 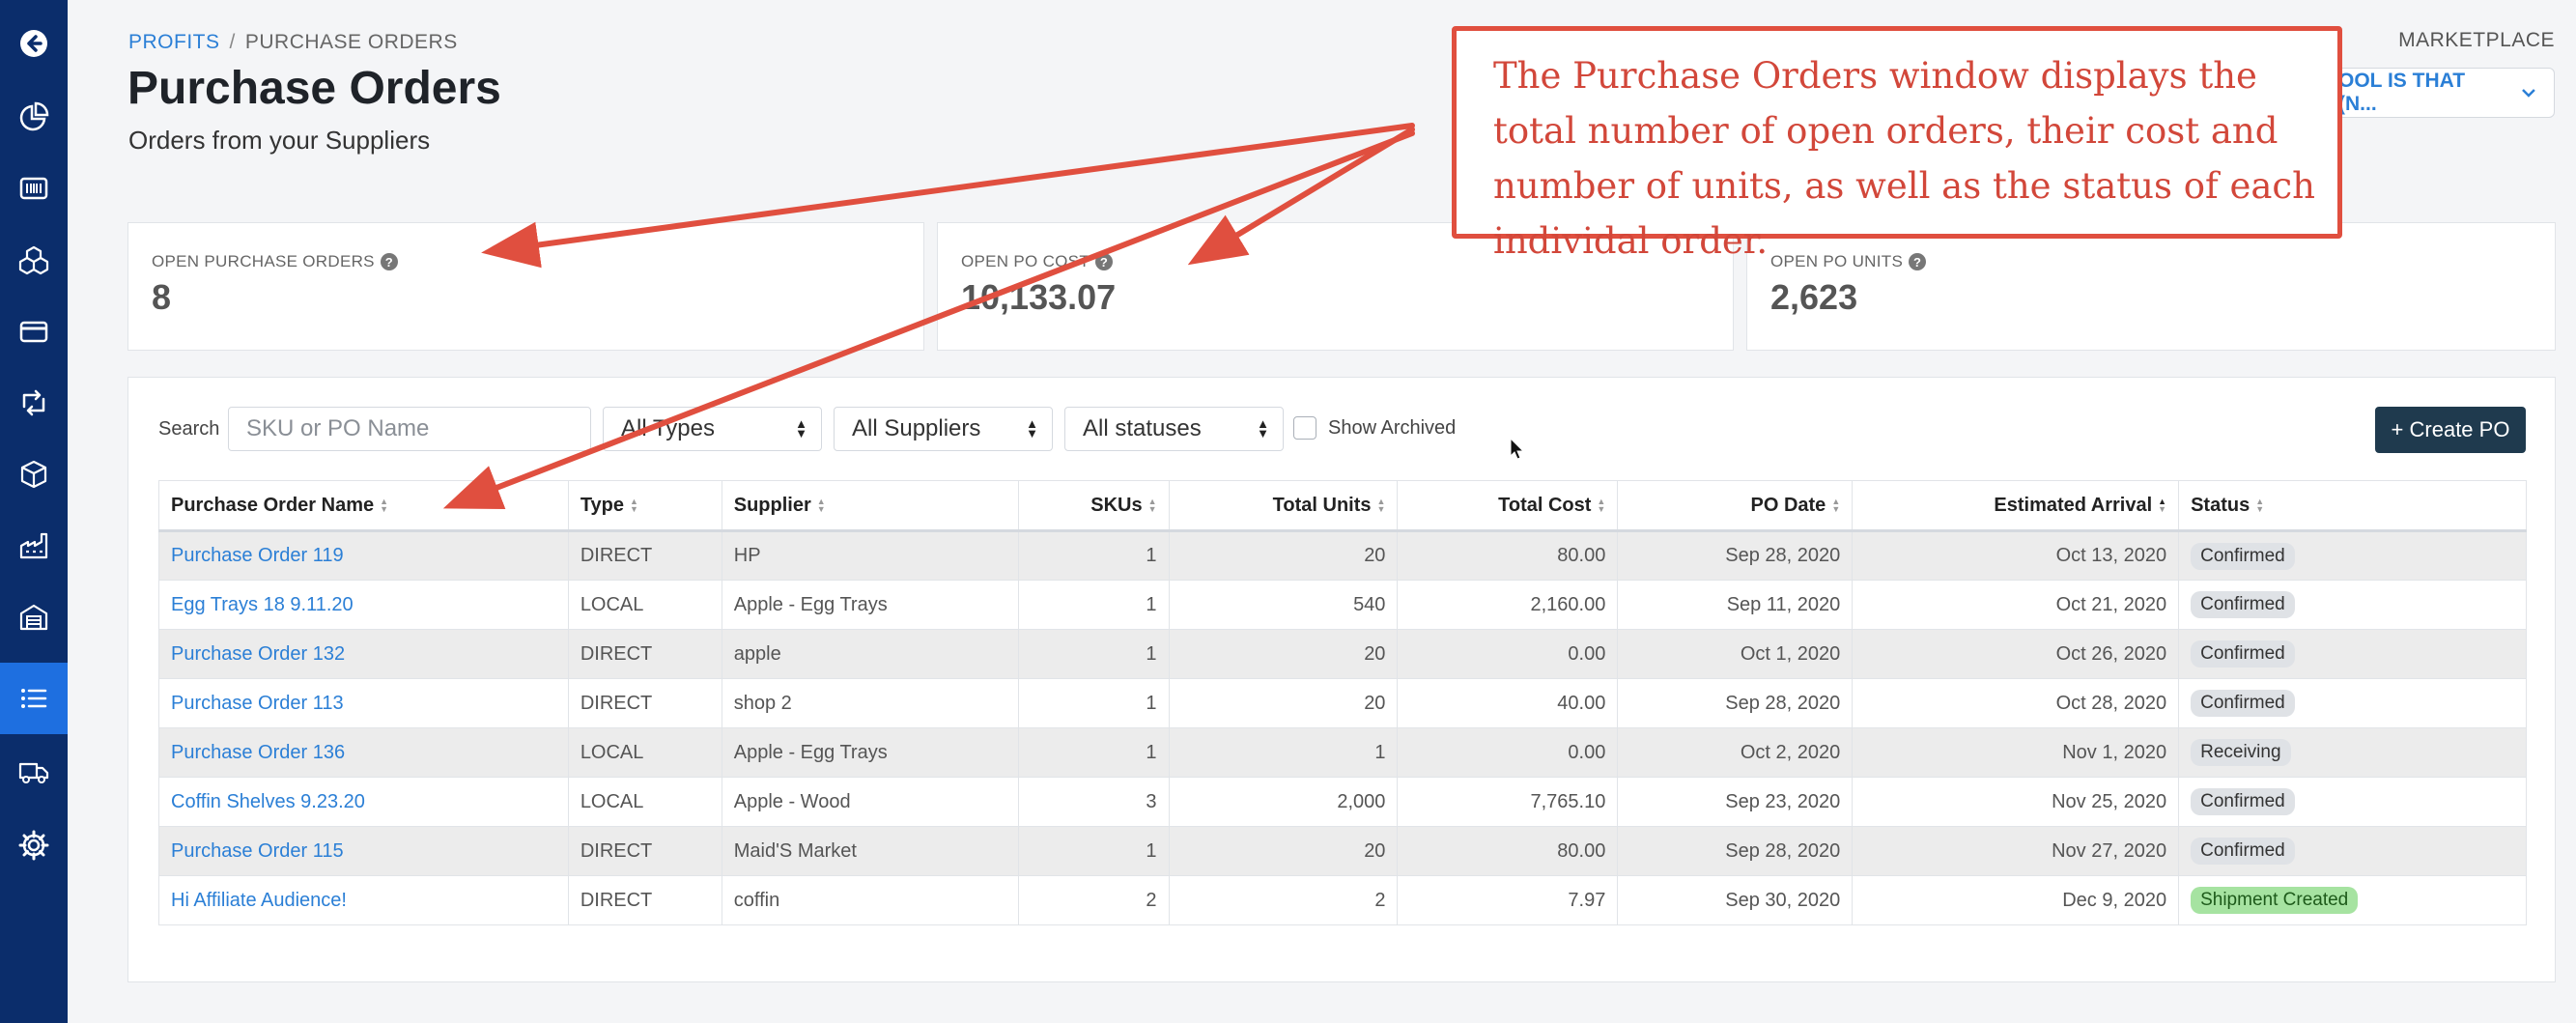 What do you see at coordinates (712, 429) in the screenshot?
I see `type-filter-select: All Types ▲ ▼` at bounding box center [712, 429].